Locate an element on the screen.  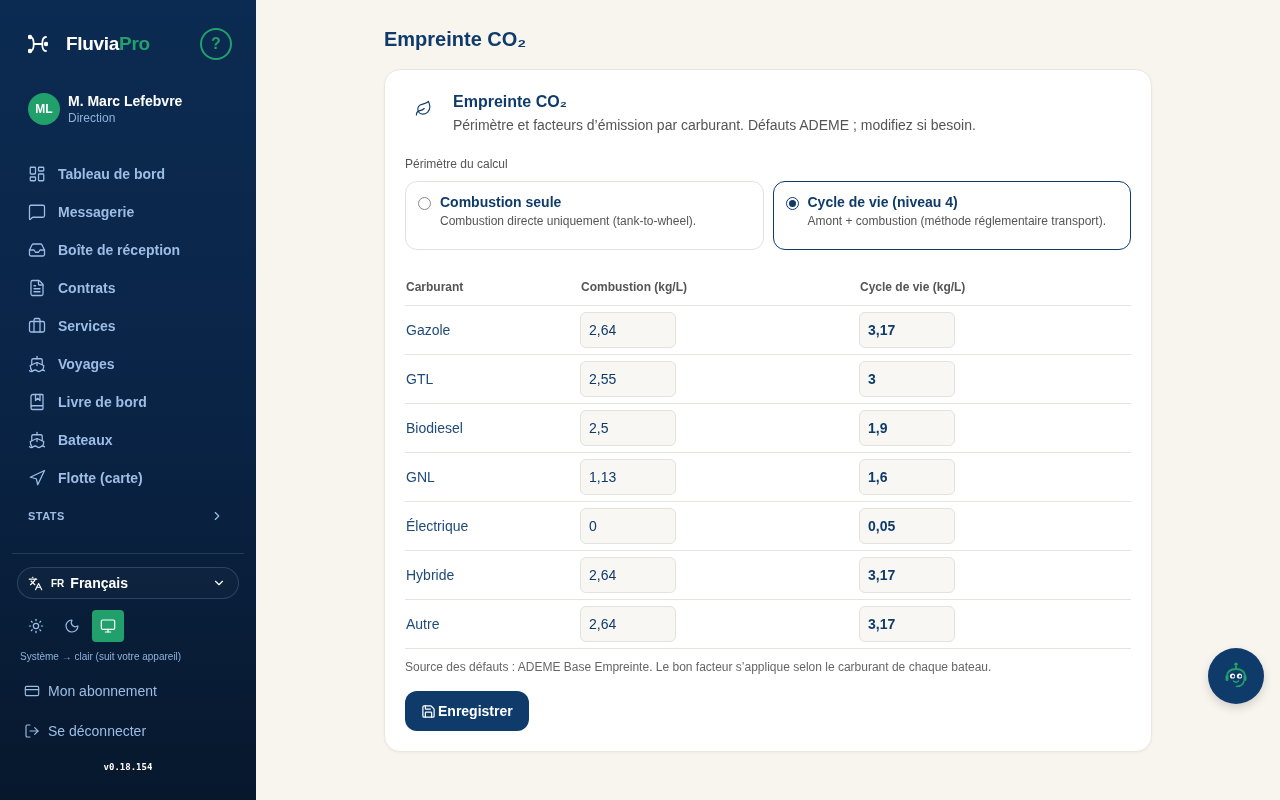
fuel-name: Électrique is located at coordinates (437, 526).